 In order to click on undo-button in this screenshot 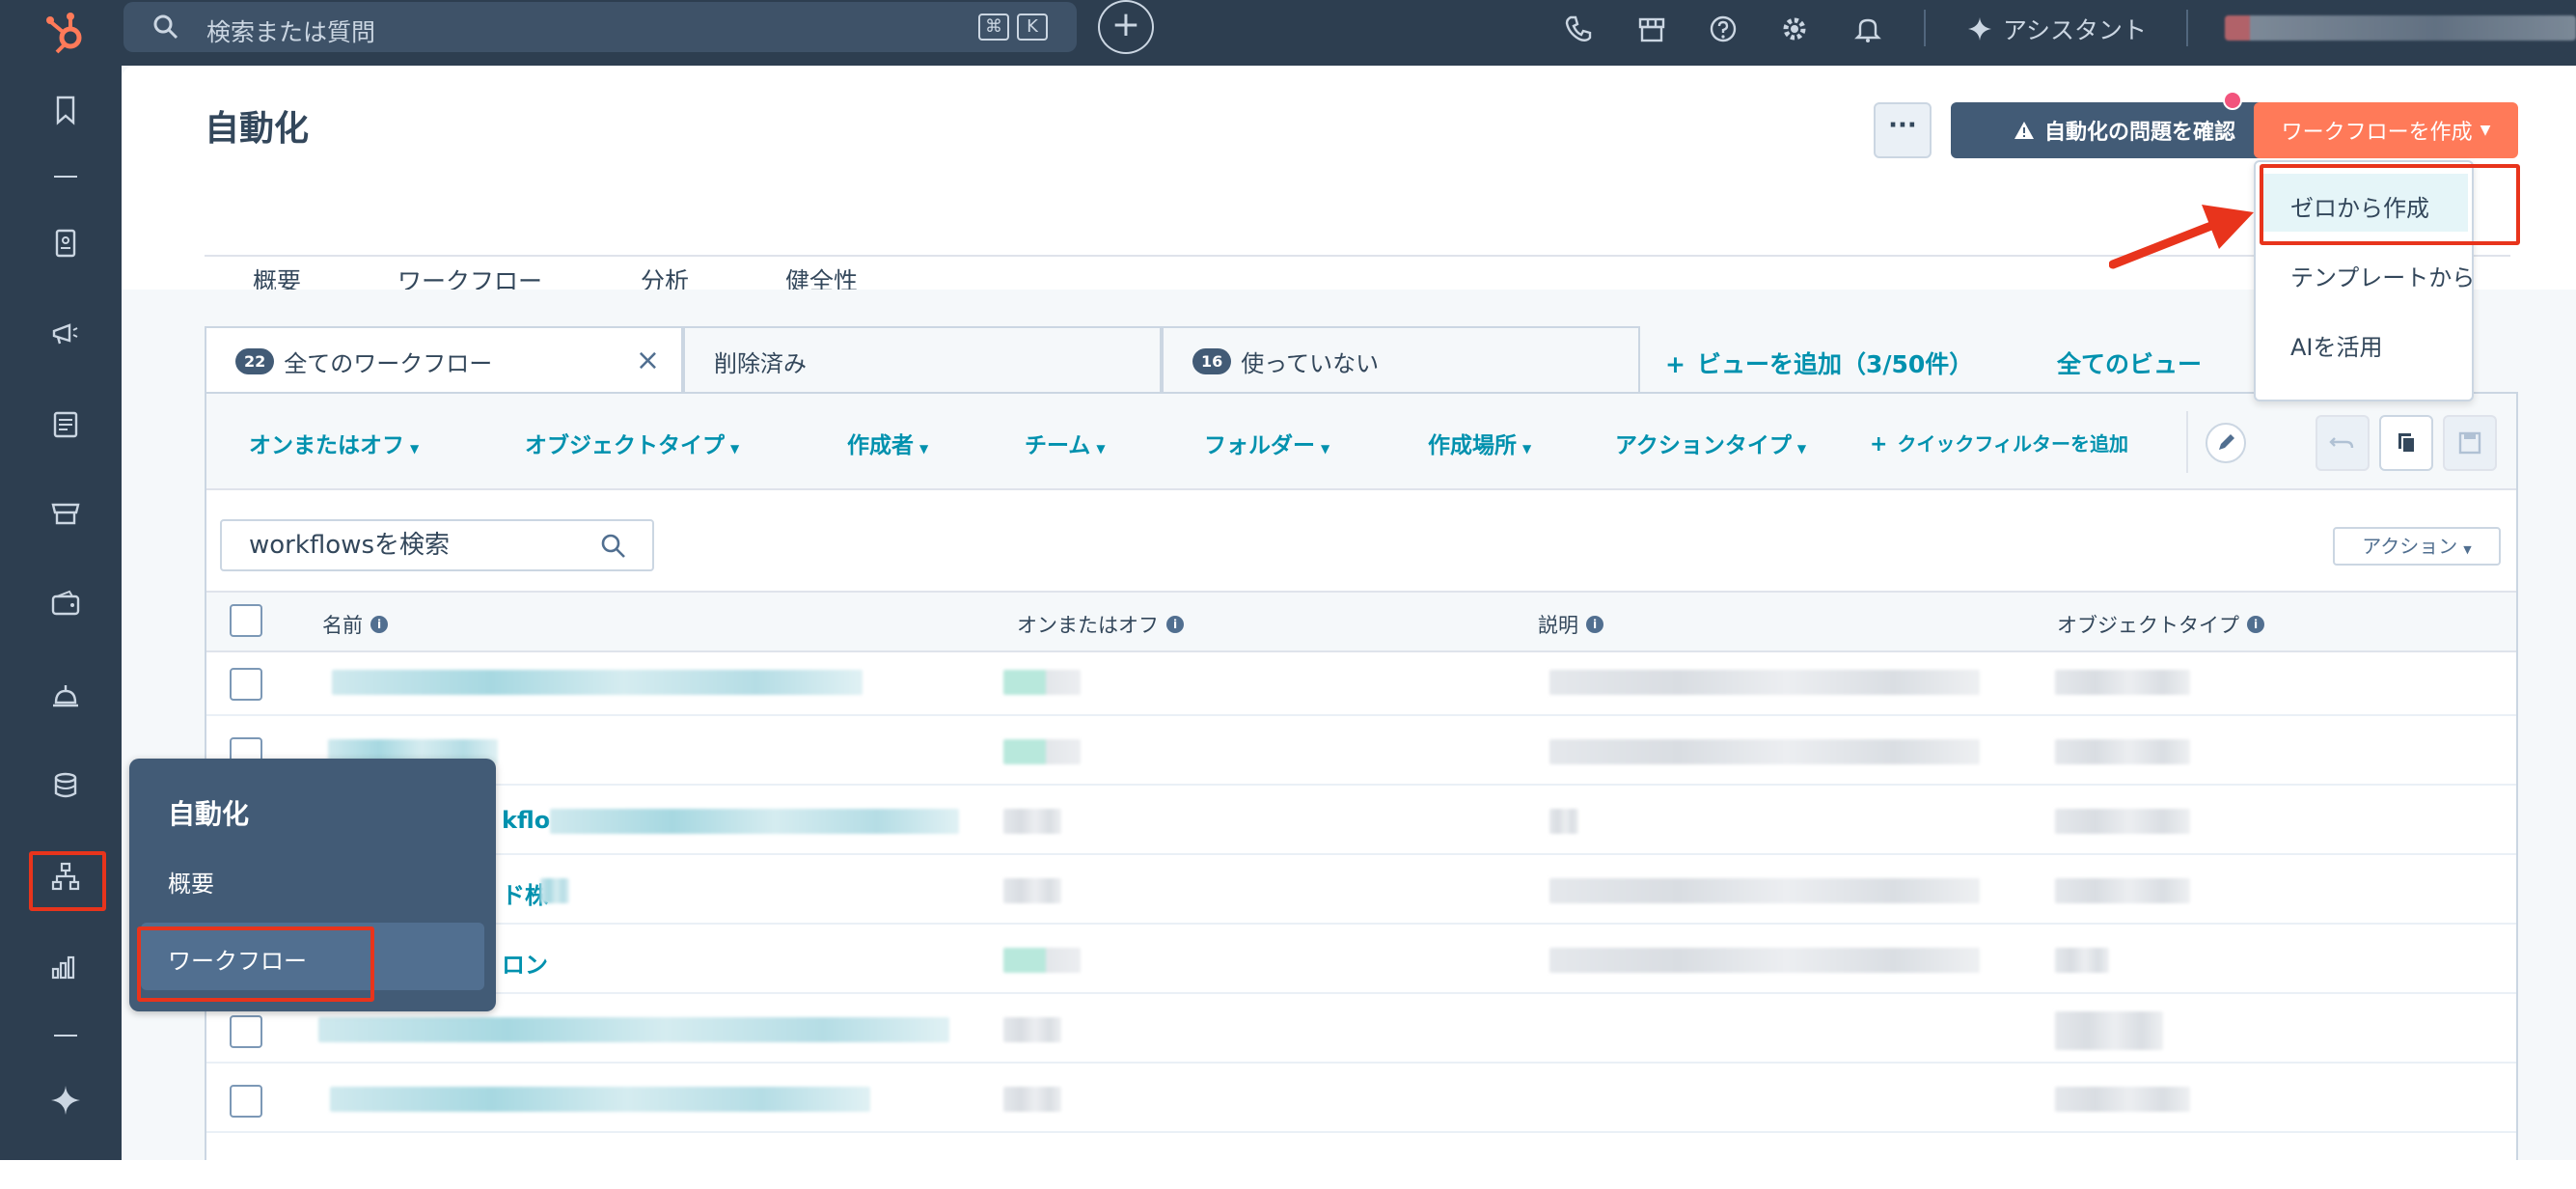, I will do `click(2343, 443)`.